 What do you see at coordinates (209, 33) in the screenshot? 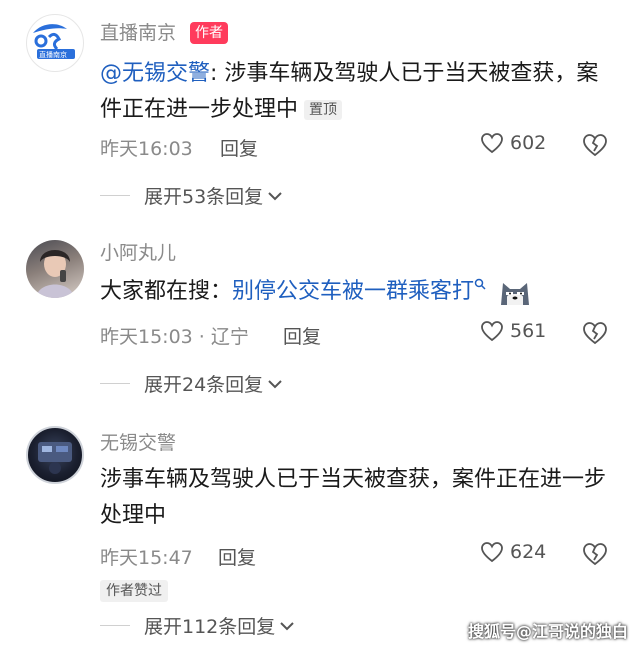
I see `author-badge: 作者` at bounding box center [209, 33].